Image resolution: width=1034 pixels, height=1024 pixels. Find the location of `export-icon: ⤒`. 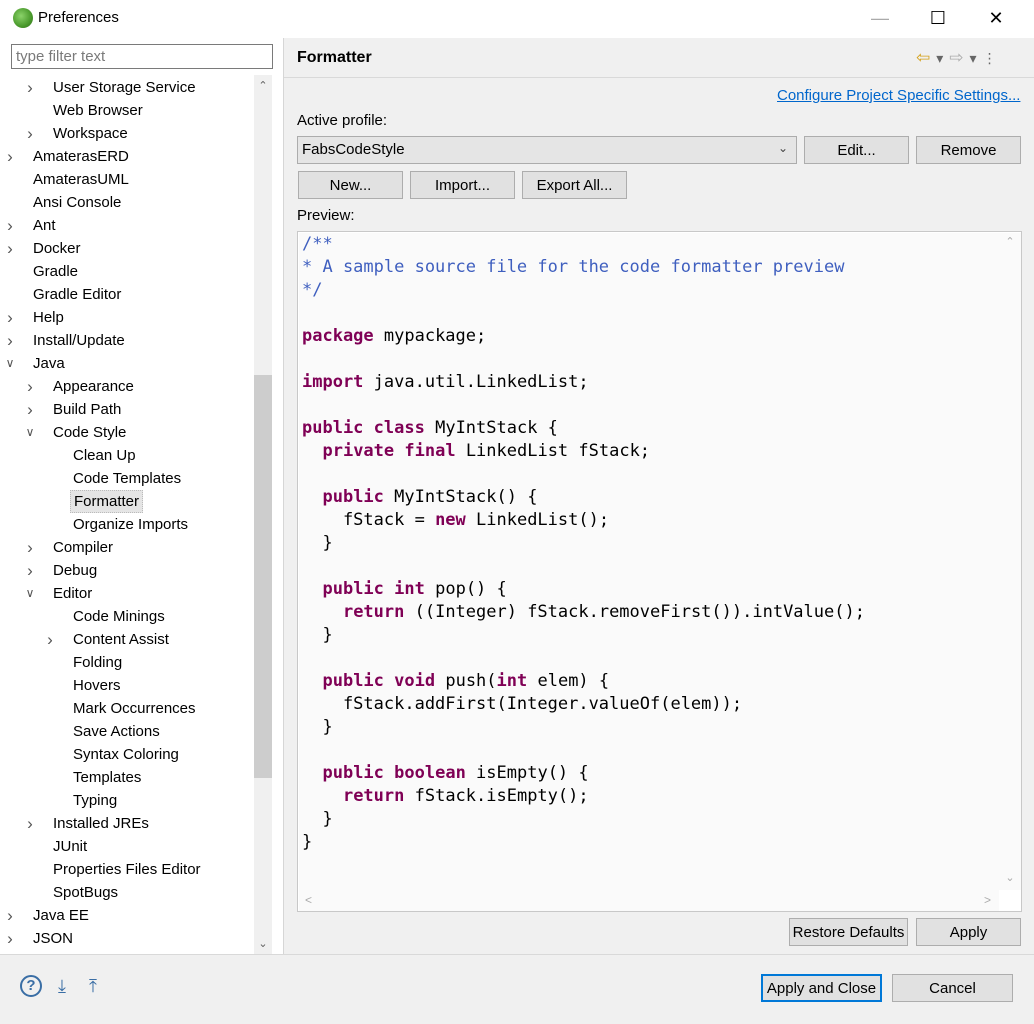

export-icon: ⤒ is located at coordinates (93, 986).